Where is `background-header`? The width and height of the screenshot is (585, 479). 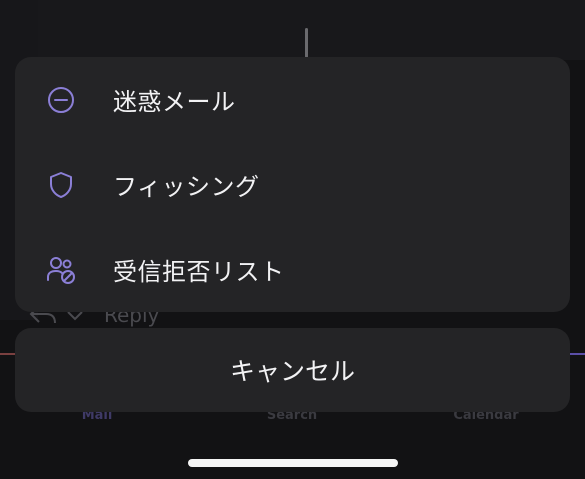
background-header is located at coordinates (311, 30).